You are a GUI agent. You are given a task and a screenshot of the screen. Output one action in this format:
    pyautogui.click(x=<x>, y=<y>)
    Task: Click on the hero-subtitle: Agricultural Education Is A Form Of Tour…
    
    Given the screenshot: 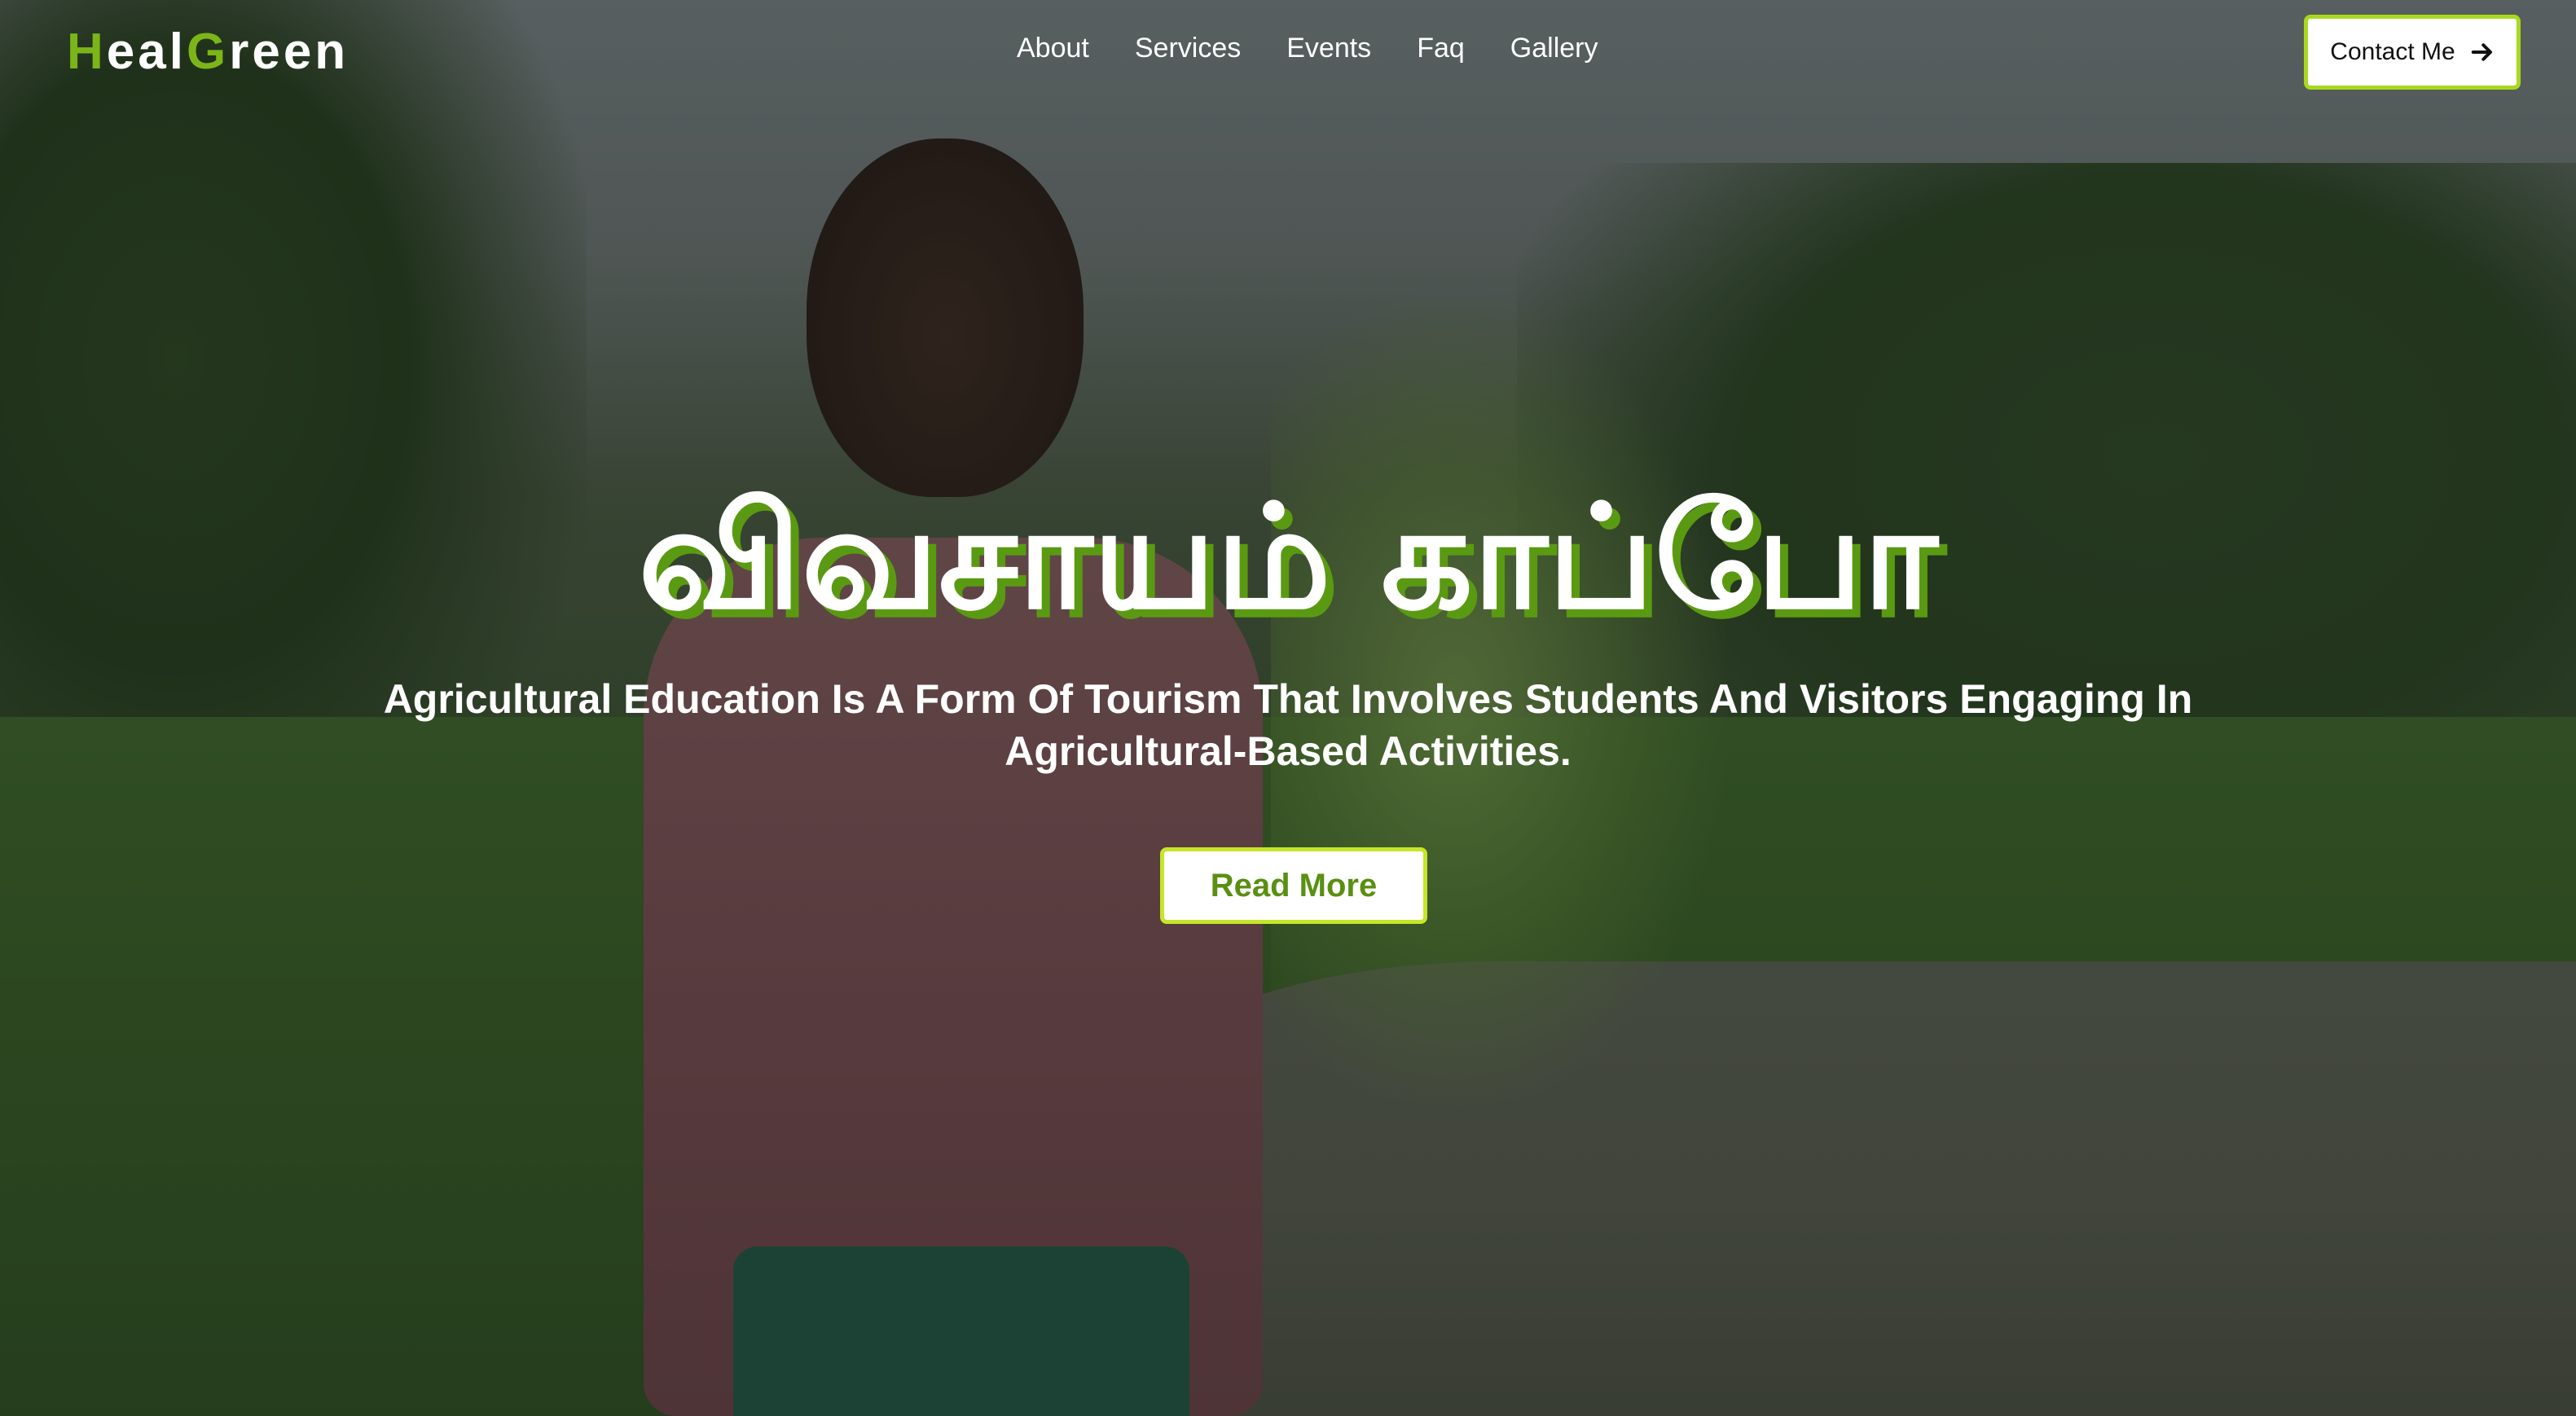 What is the action you would take?
    pyautogui.click(x=1288, y=725)
    